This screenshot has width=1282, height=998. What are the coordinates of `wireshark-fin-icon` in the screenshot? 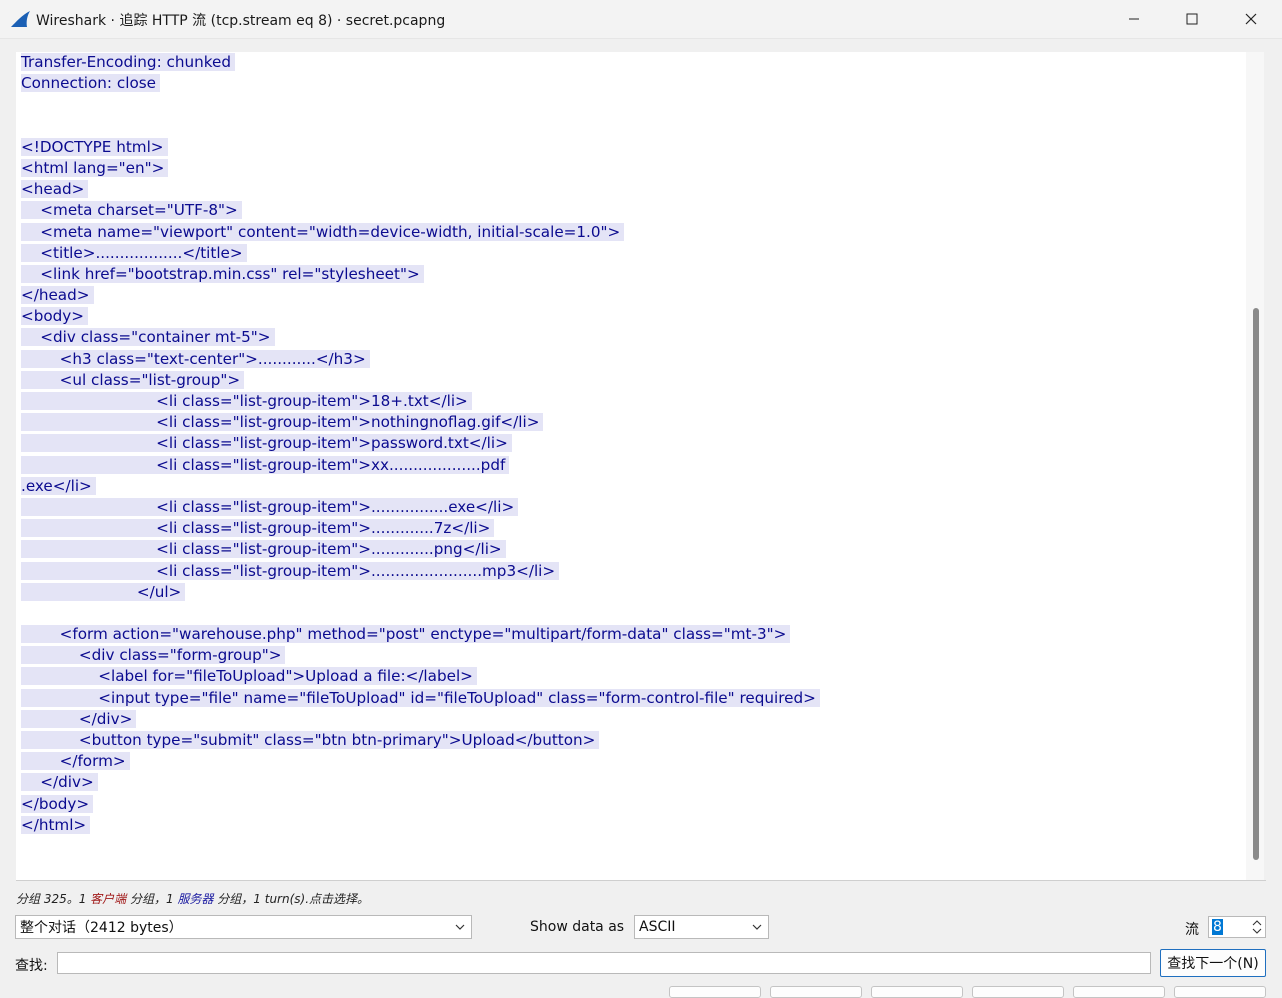 It's located at (21, 19).